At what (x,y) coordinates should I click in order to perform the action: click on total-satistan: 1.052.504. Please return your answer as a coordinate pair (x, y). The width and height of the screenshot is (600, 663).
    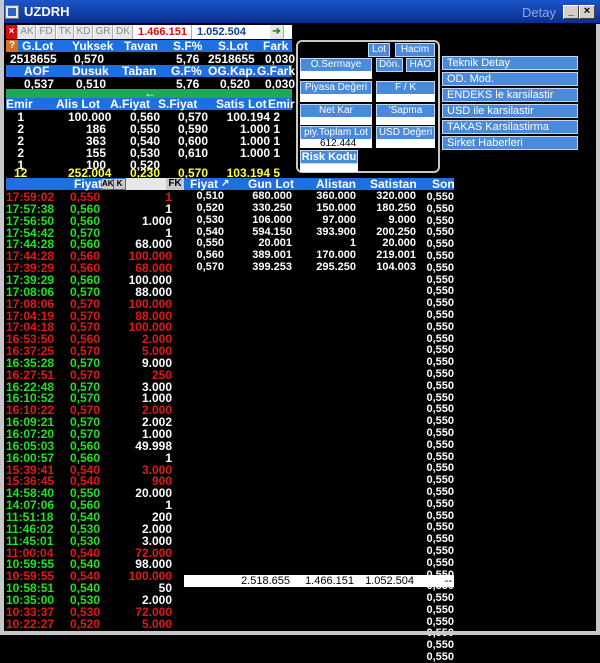
    Looking at the image, I should click on (389, 581).